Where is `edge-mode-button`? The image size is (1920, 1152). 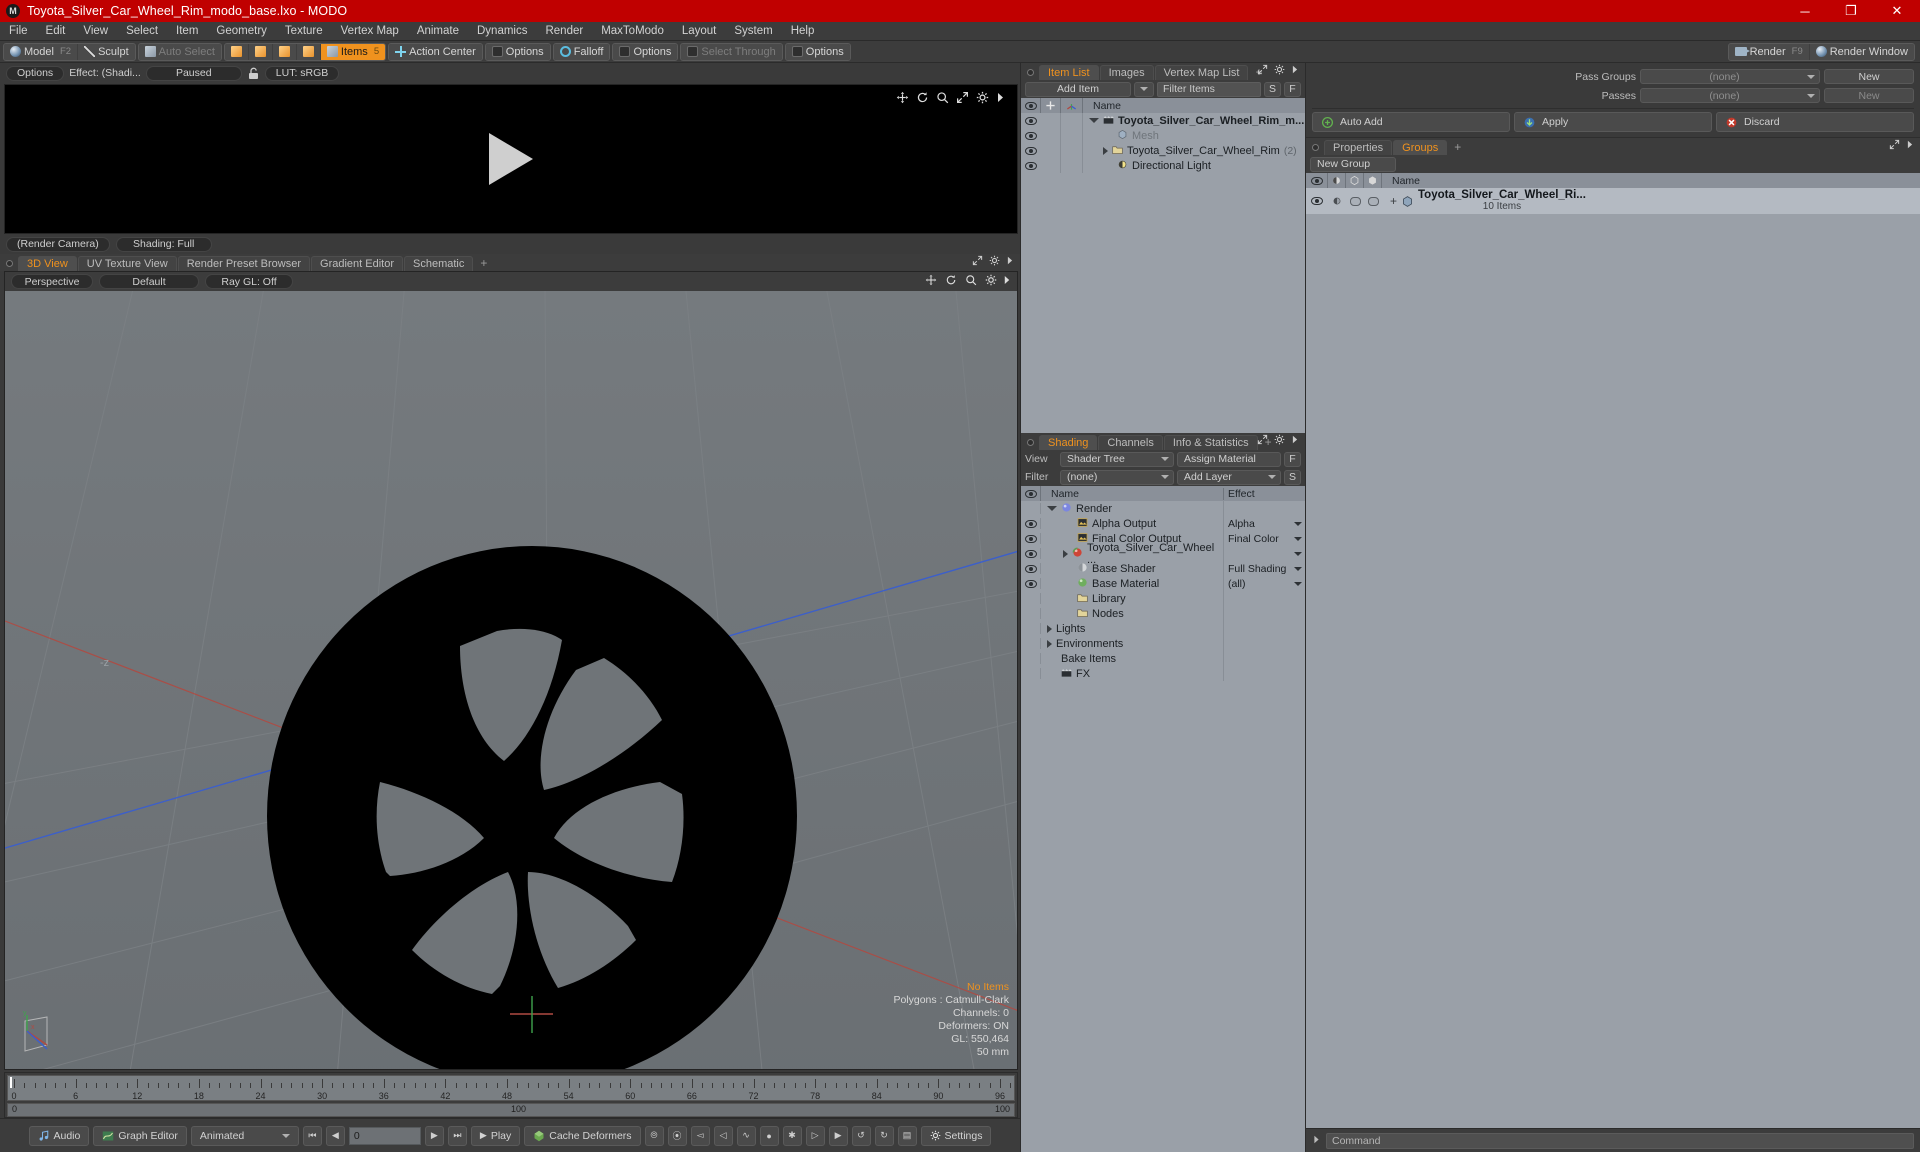 edge-mode-button is located at coordinates (260, 51).